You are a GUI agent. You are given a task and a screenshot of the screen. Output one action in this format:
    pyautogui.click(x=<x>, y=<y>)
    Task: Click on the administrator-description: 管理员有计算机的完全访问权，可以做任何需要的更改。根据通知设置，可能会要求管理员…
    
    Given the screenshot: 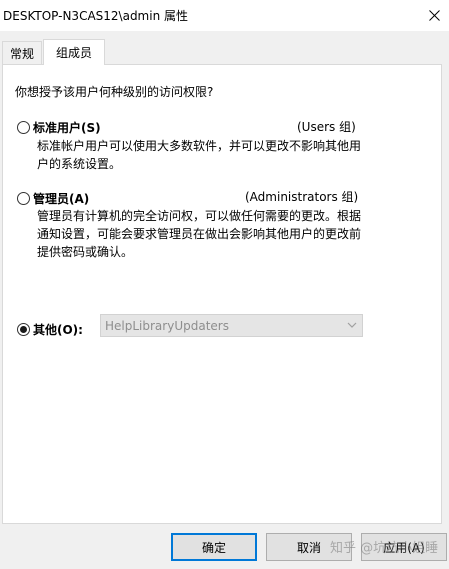 What is the action you would take?
    pyautogui.click(x=199, y=234)
    